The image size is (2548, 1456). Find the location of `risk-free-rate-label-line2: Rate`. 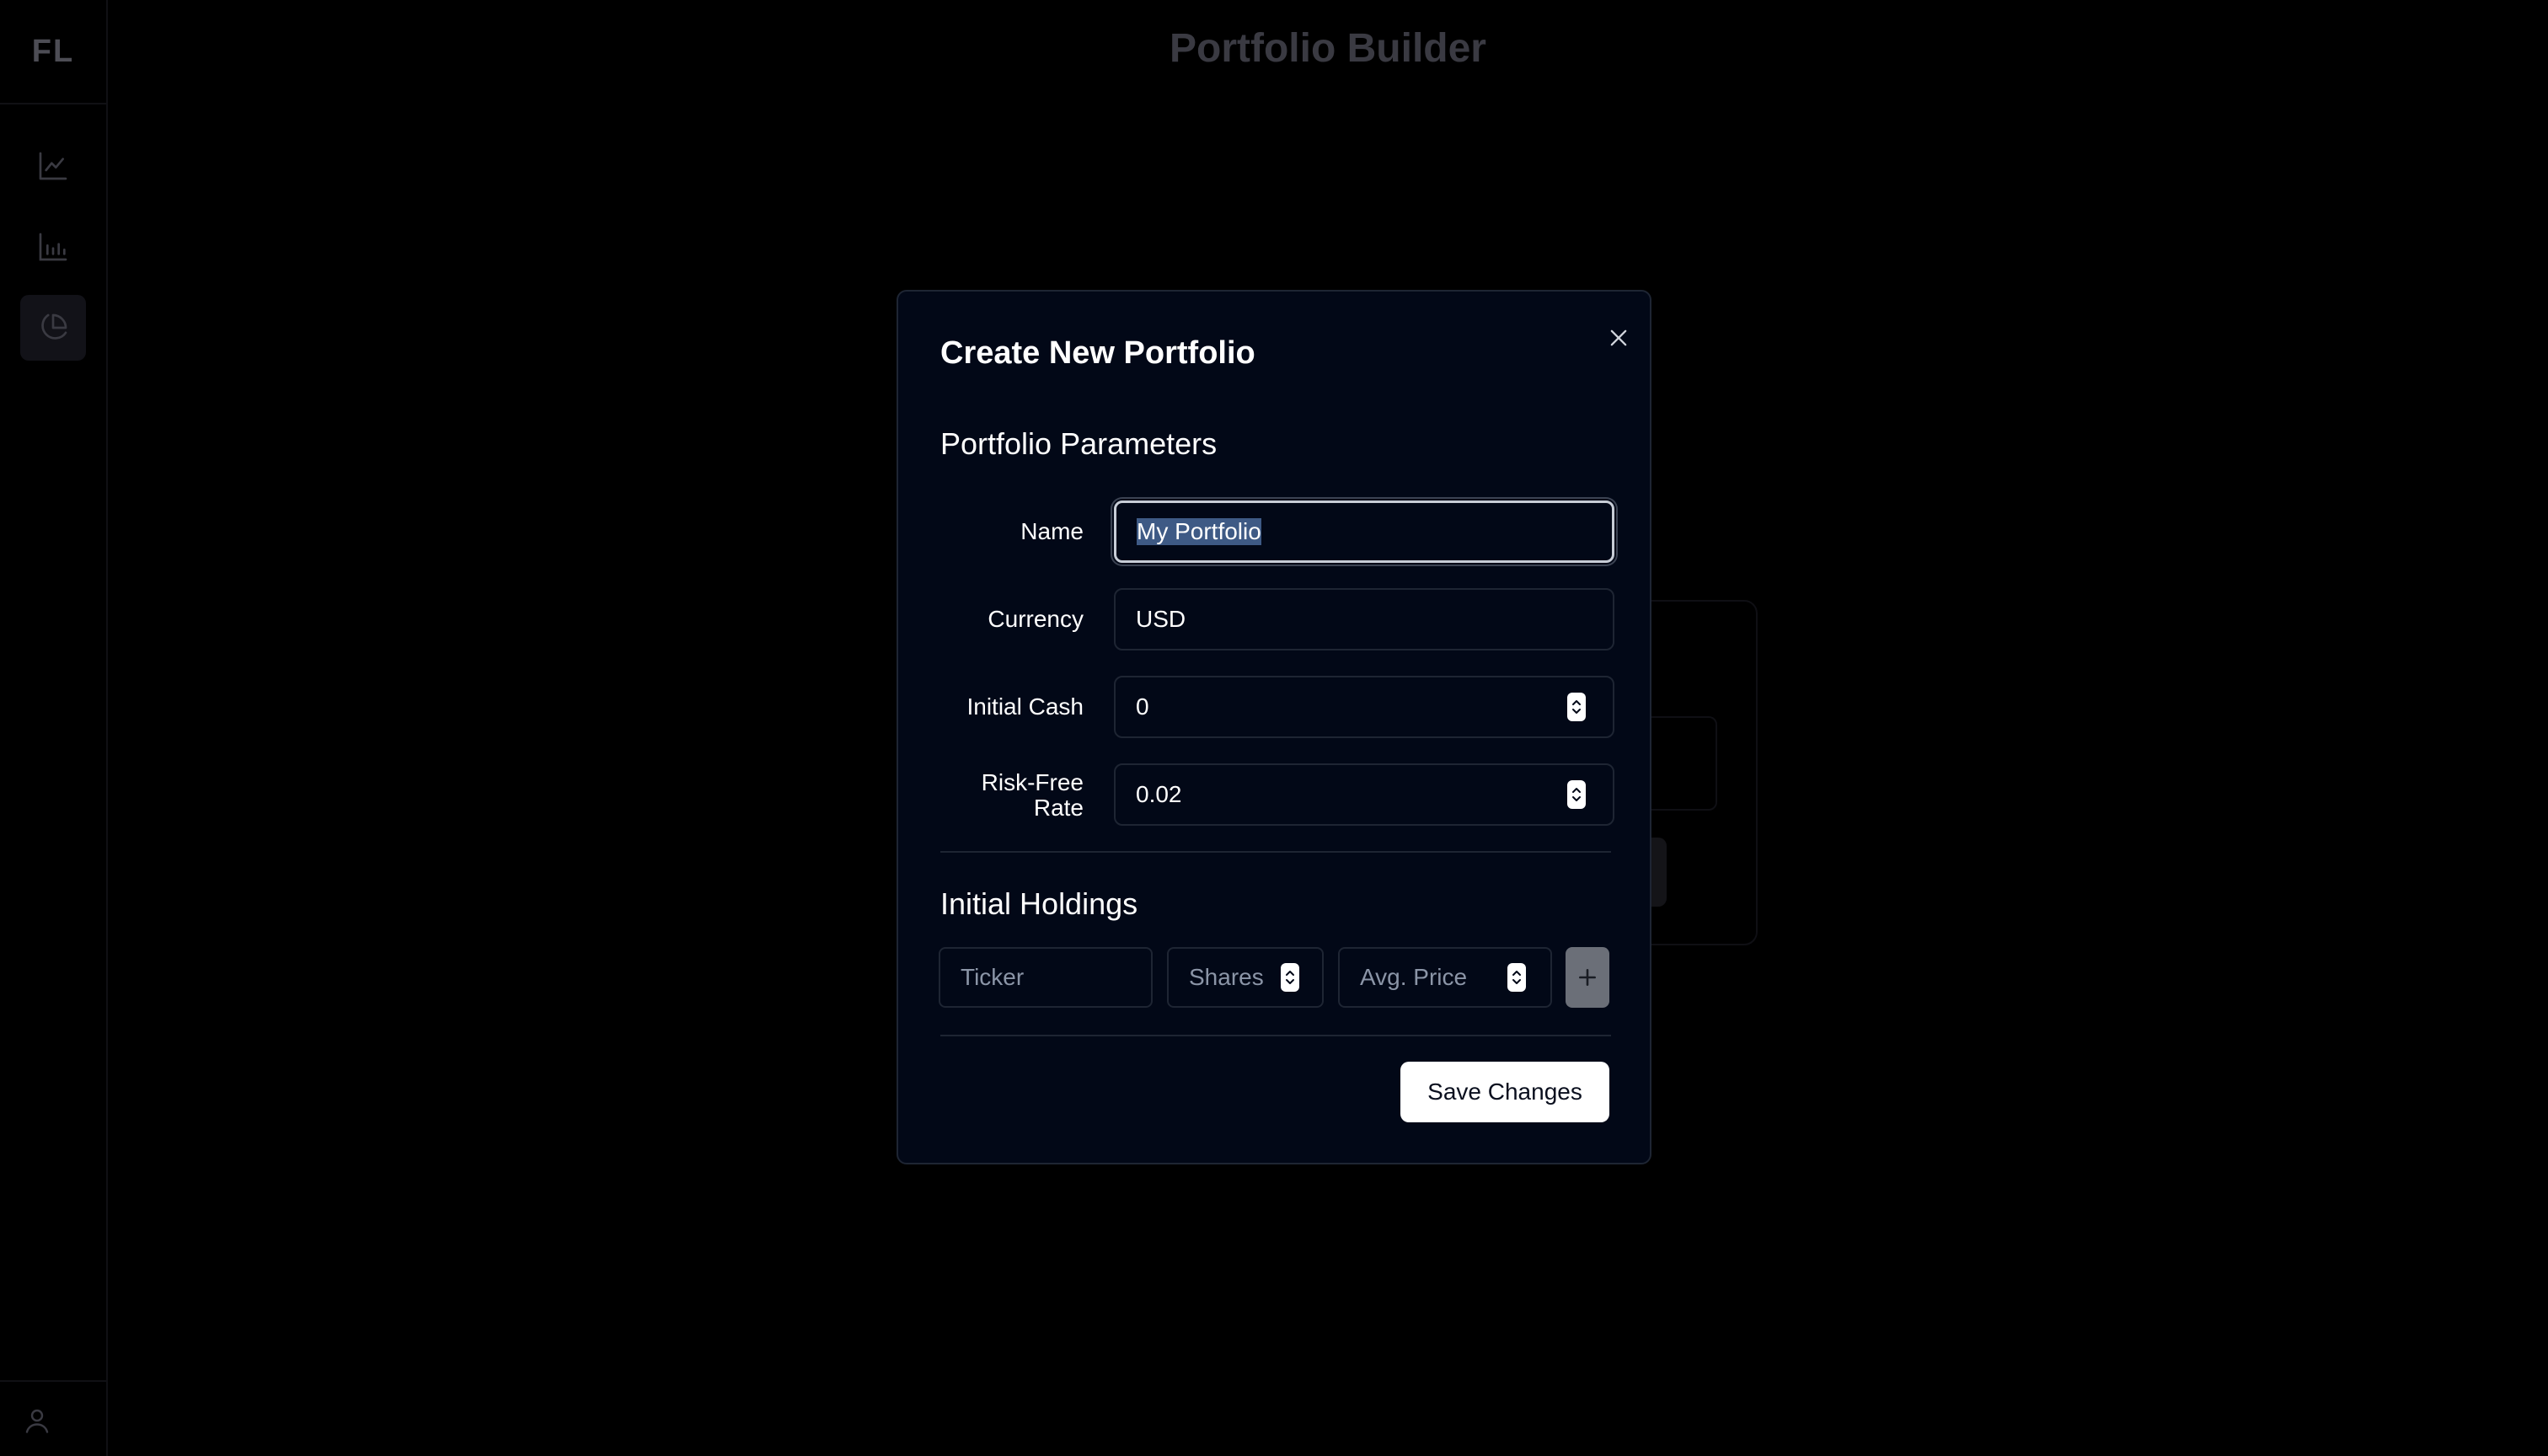

risk-free-rate-label-line2: Rate is located at coordinates (1058, 808).